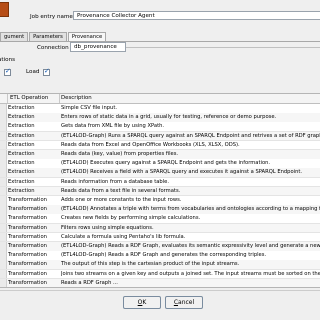  I want to click on ok-button: OK, so click(142, 302).